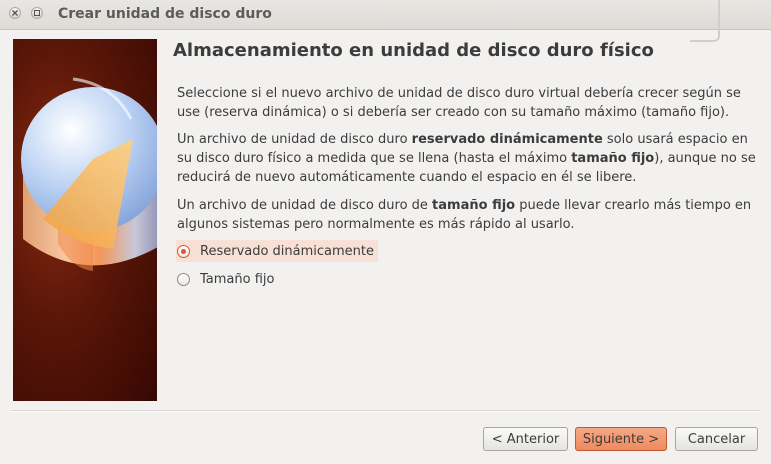 The image size is (771, 464). I want to click on cancel-button: Cancelar, so click(716, 439).